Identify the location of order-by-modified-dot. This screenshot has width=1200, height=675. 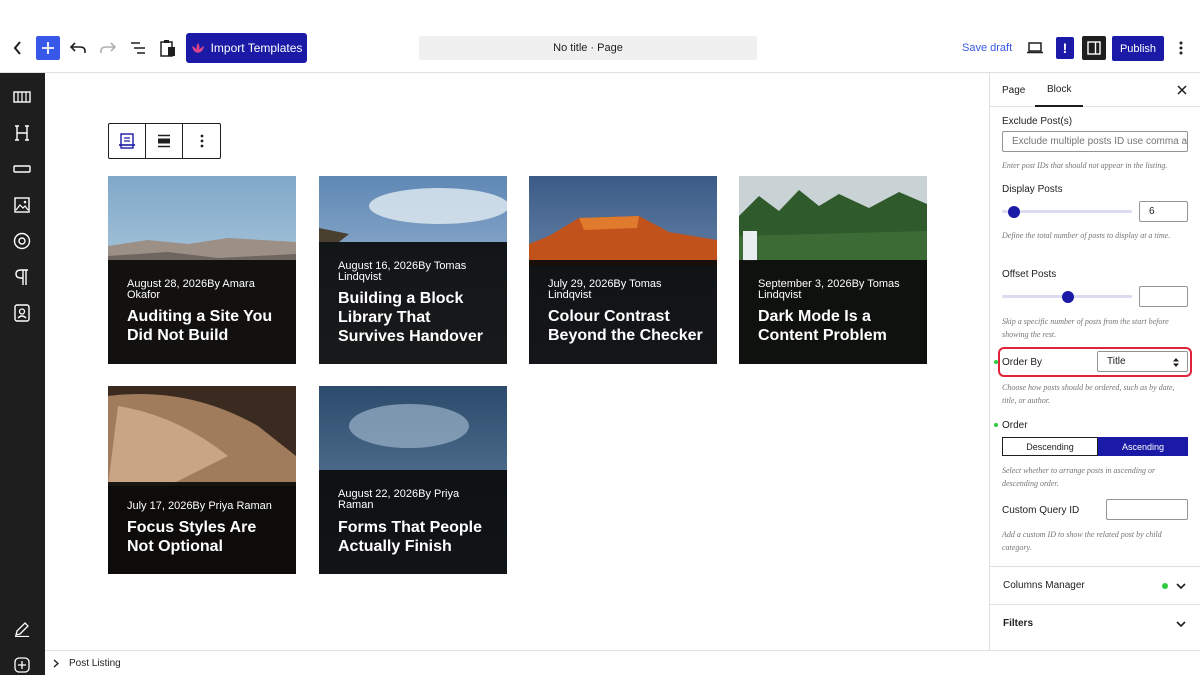
(996, 362).